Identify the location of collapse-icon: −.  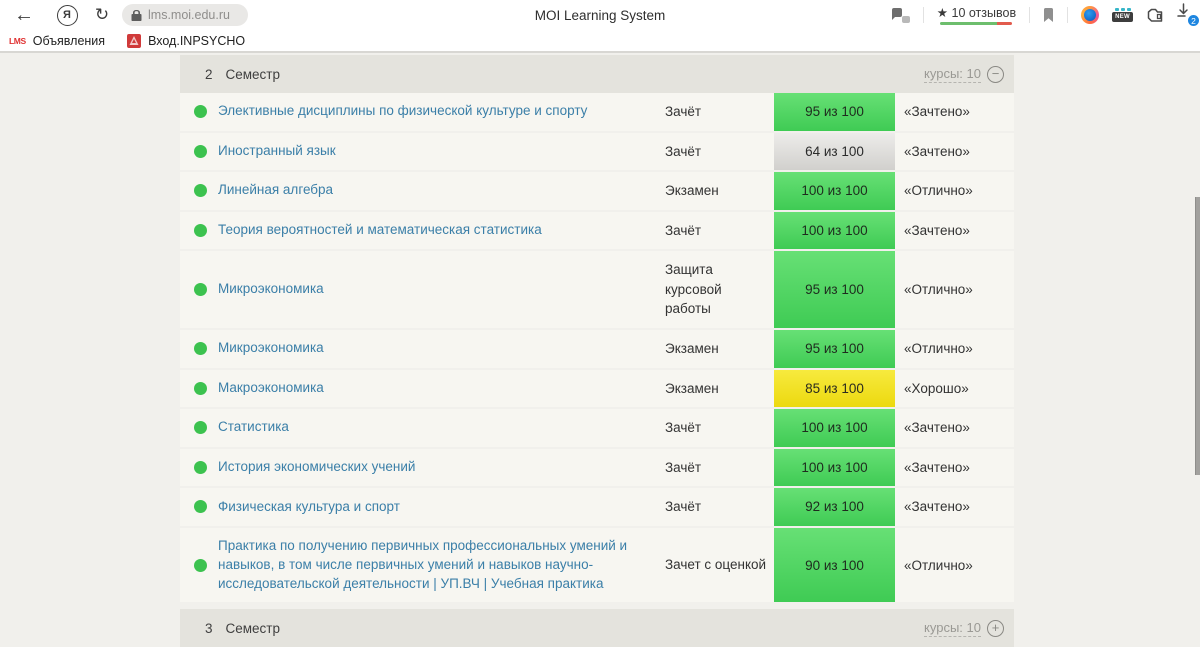
(995, 74).